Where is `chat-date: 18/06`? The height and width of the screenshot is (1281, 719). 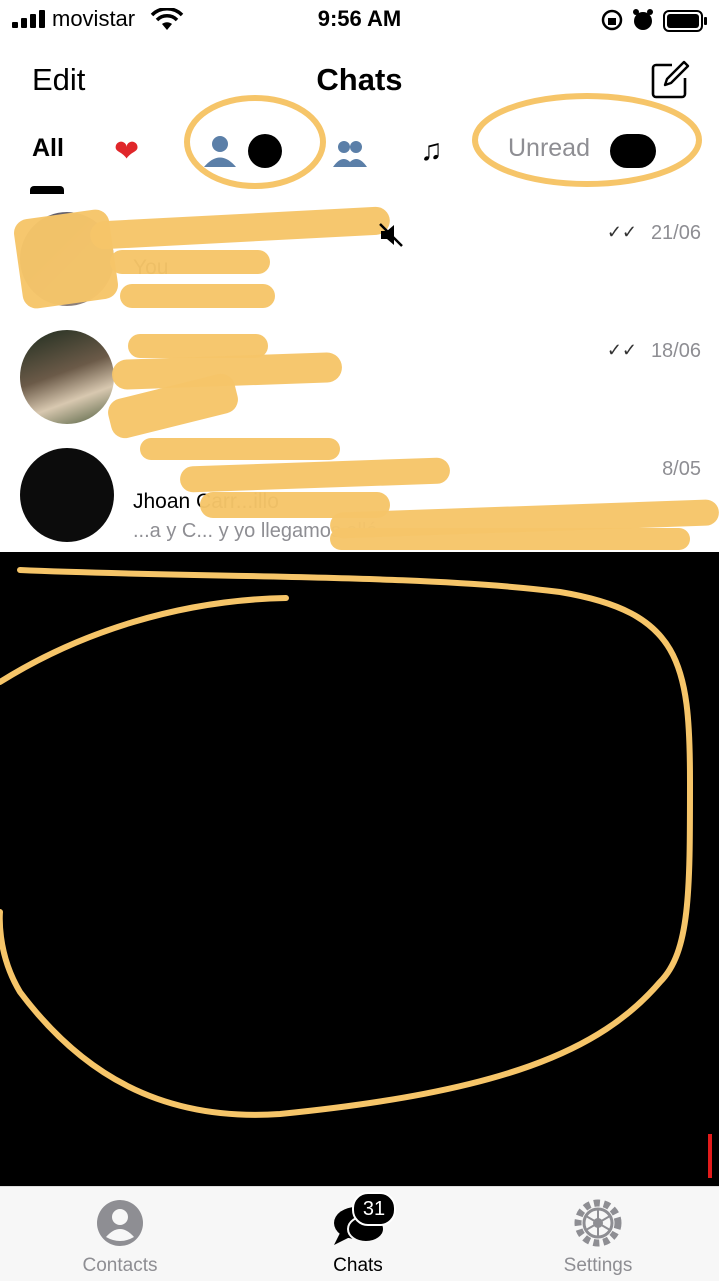 chat-date: 18/06 is located at coordinates (675, 351).